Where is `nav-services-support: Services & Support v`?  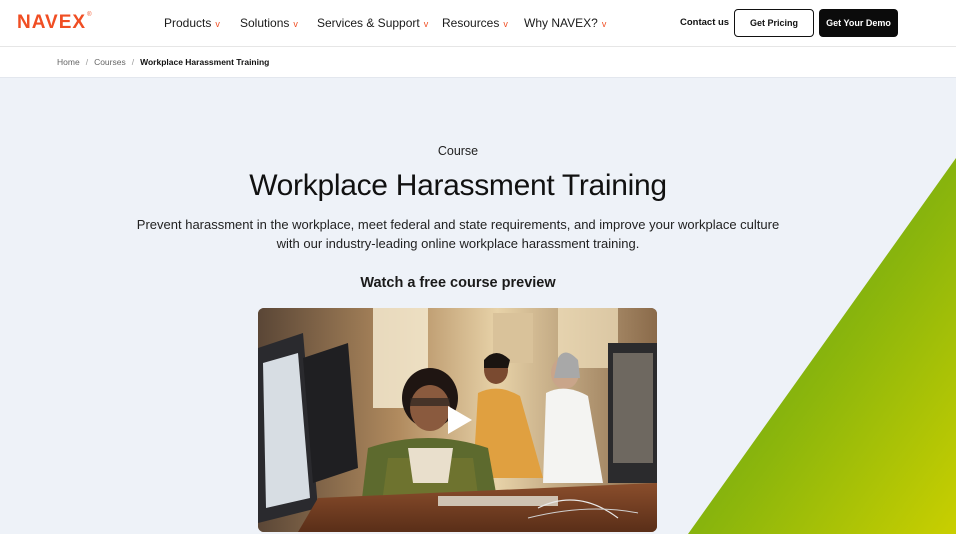
nav-services-support: Services & Support v is located at coordinates (379, 23).